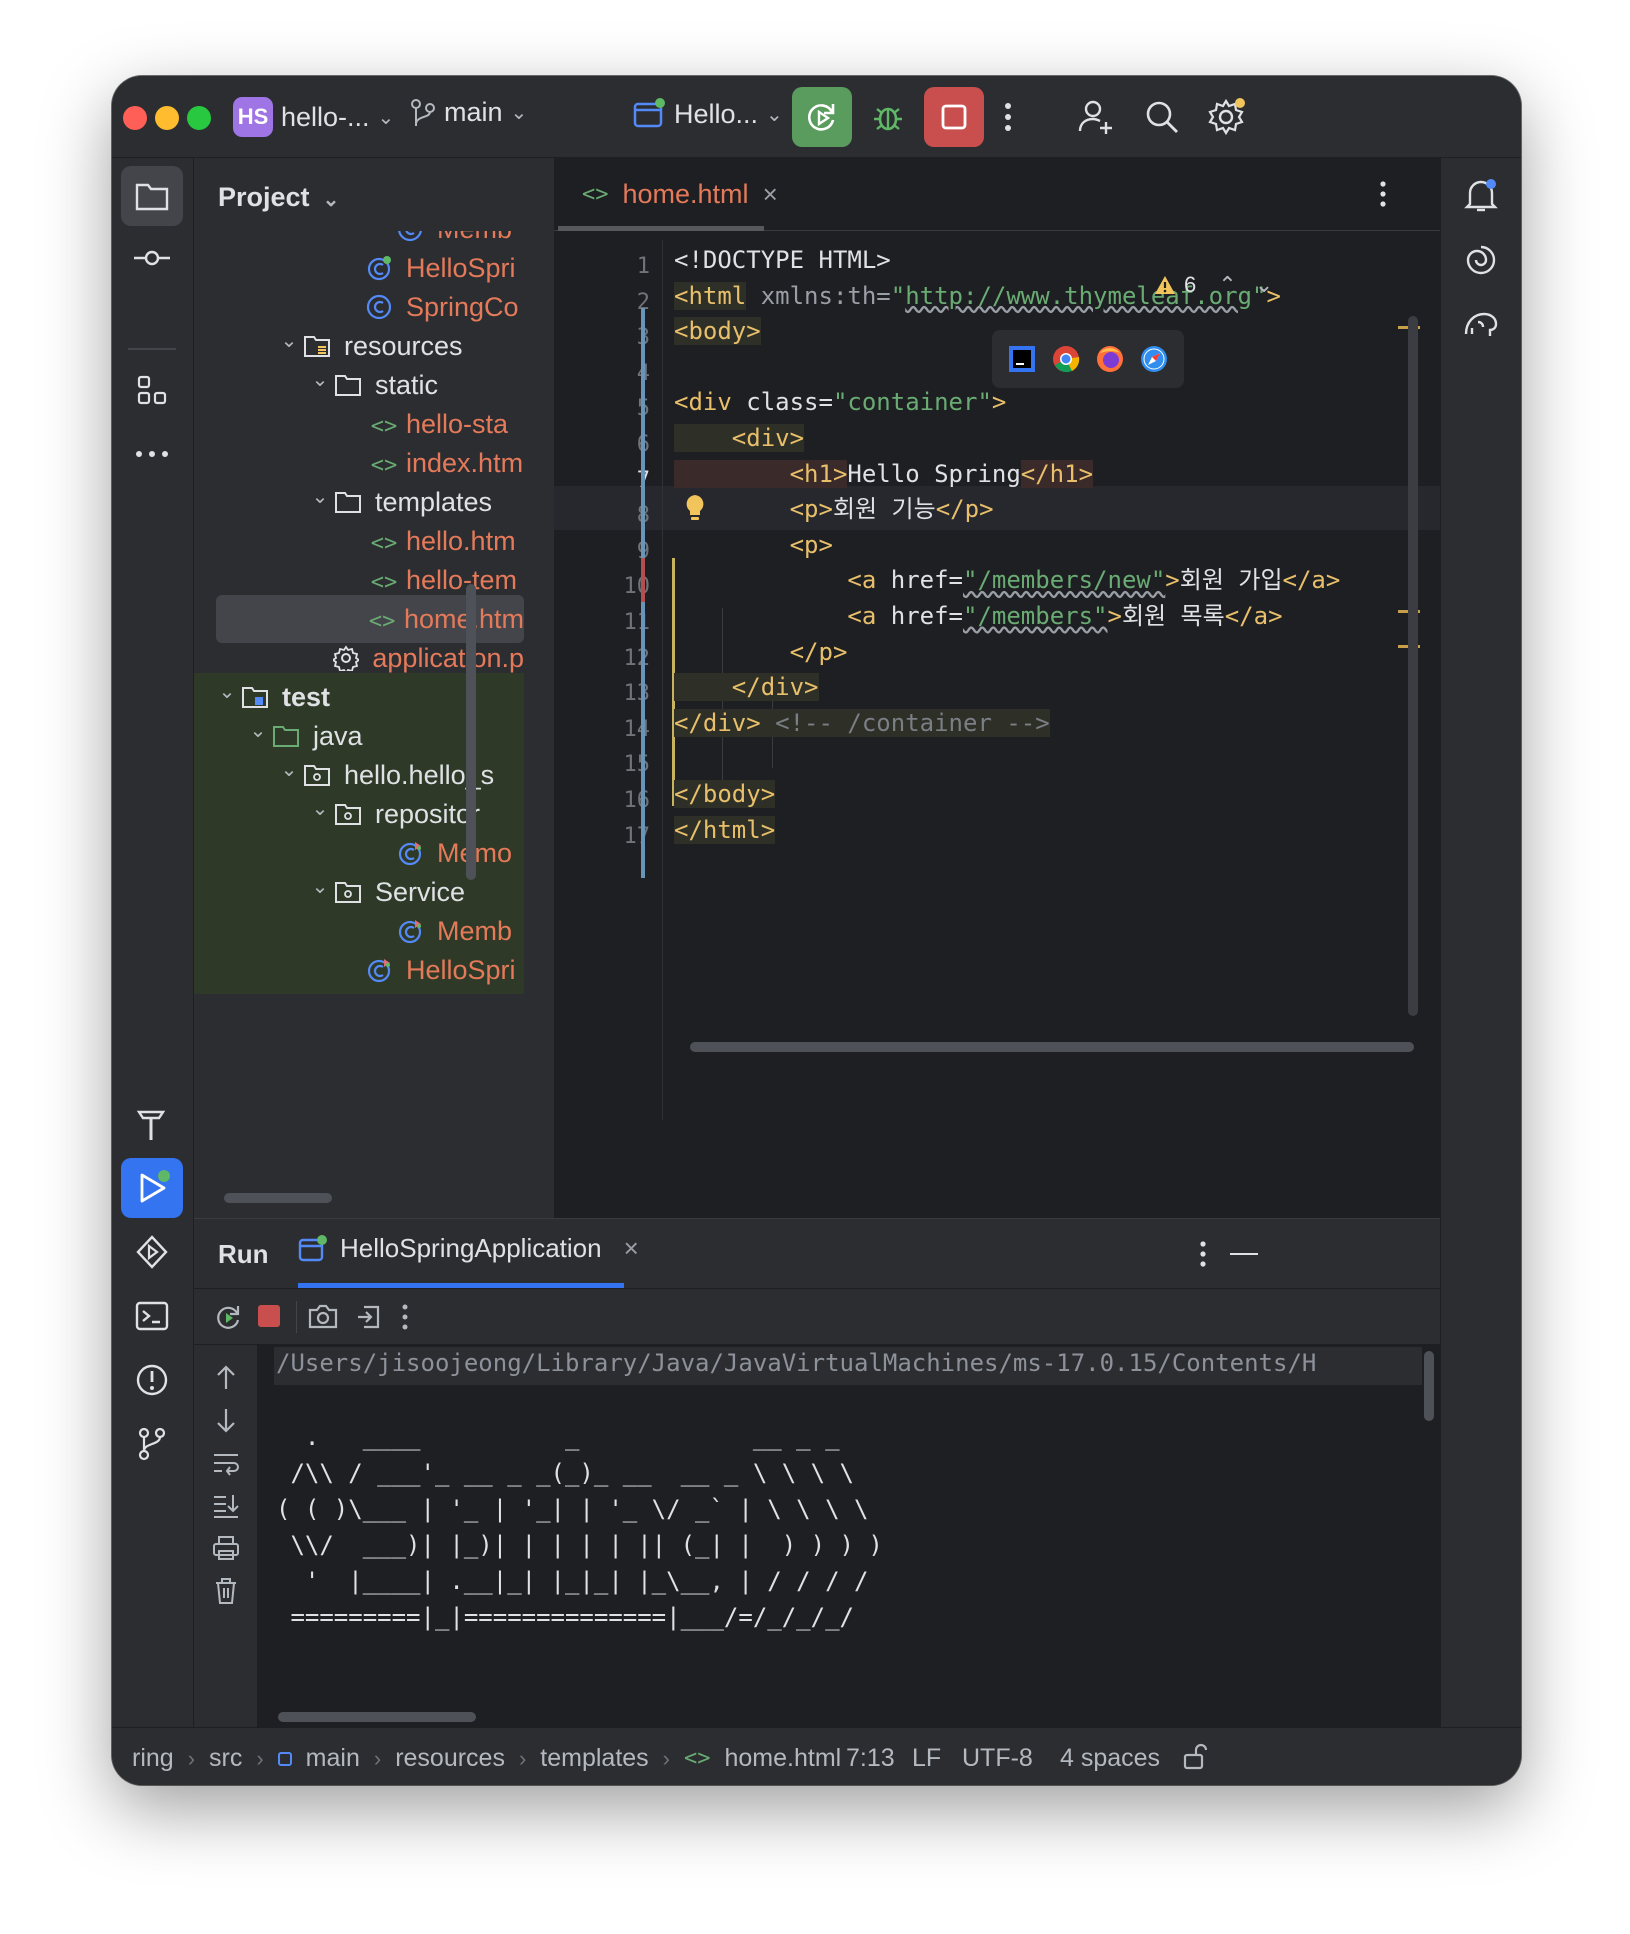  What do you see at coordinates (783, 1758) in the screenshot?
I see `breadcrumb-item: home.html` at bounding box center [783, 1758].